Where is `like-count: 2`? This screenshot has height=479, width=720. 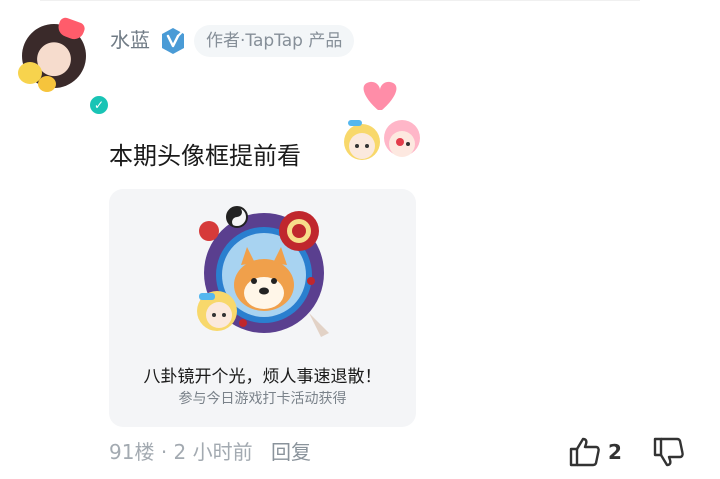 like-count: 2 is located at coordinates (615, 452).